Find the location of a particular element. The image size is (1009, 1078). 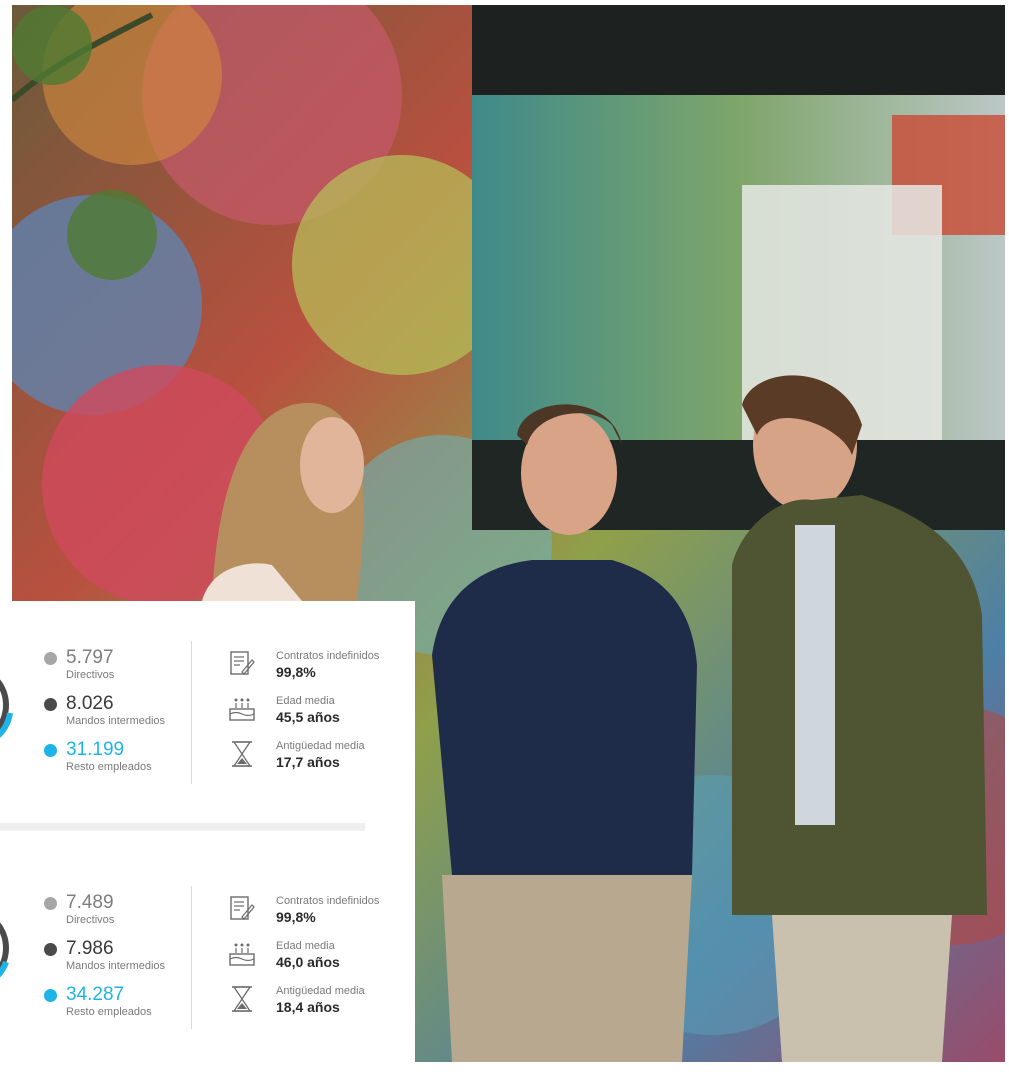

fact-value: 17,7 años is located at coordinates (308, 762).